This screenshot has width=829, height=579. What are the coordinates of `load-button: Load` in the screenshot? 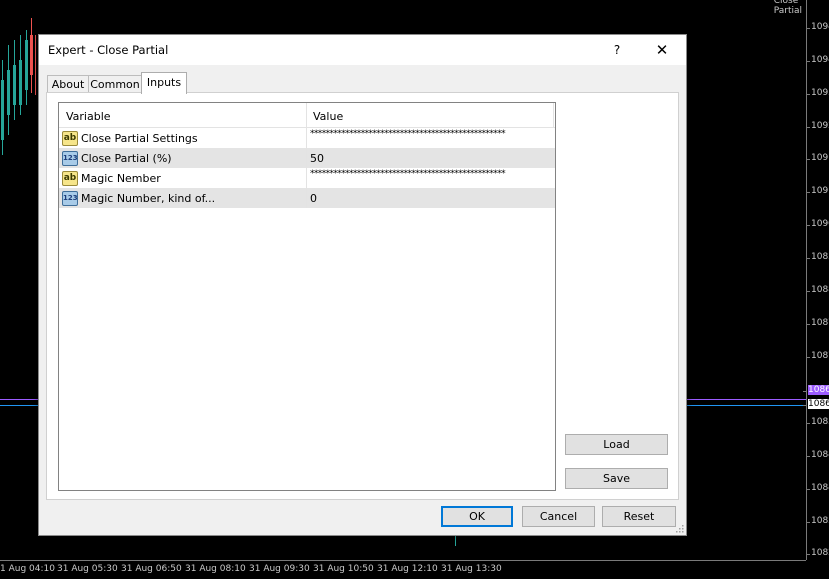 It's located at (616, 444).